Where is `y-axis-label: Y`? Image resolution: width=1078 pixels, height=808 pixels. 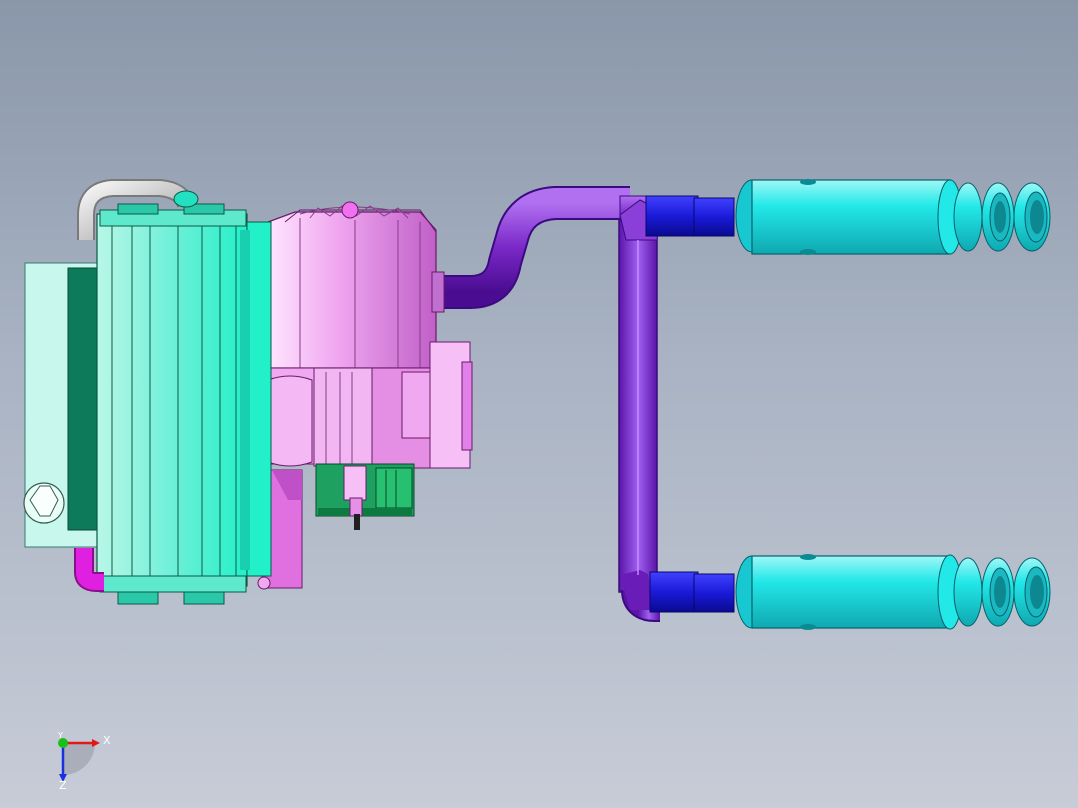
y-axis-label: Y is located at coordinates (60, 735).